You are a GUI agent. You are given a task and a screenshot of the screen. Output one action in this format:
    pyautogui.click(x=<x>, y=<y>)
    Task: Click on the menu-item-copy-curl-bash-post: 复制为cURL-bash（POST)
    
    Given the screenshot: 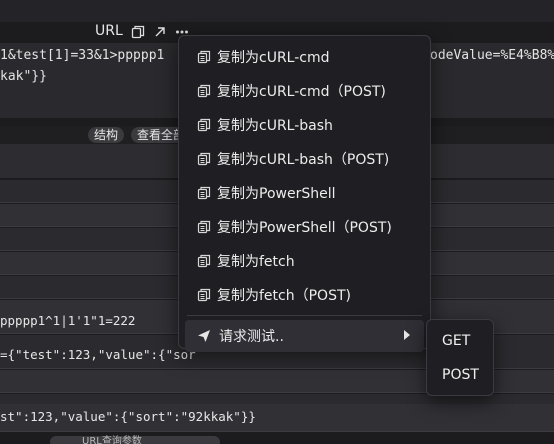 What is the action you would take?
    pyautogui.click(x=304, y=159)
    